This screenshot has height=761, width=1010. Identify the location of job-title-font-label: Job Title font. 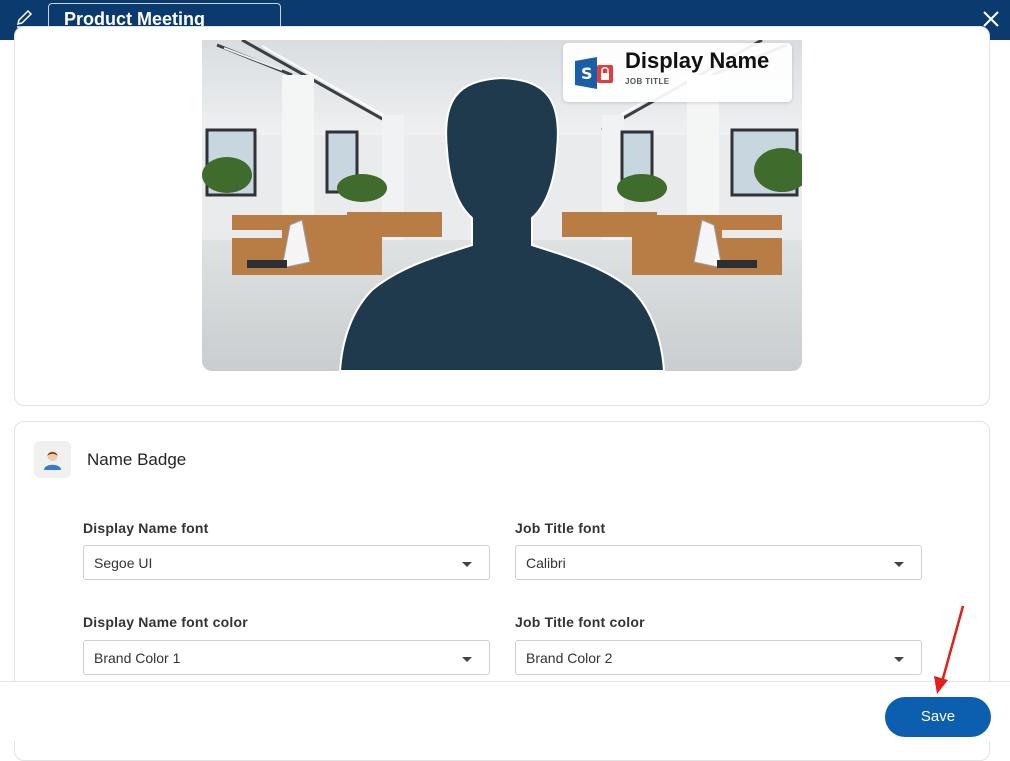
(560, 528).